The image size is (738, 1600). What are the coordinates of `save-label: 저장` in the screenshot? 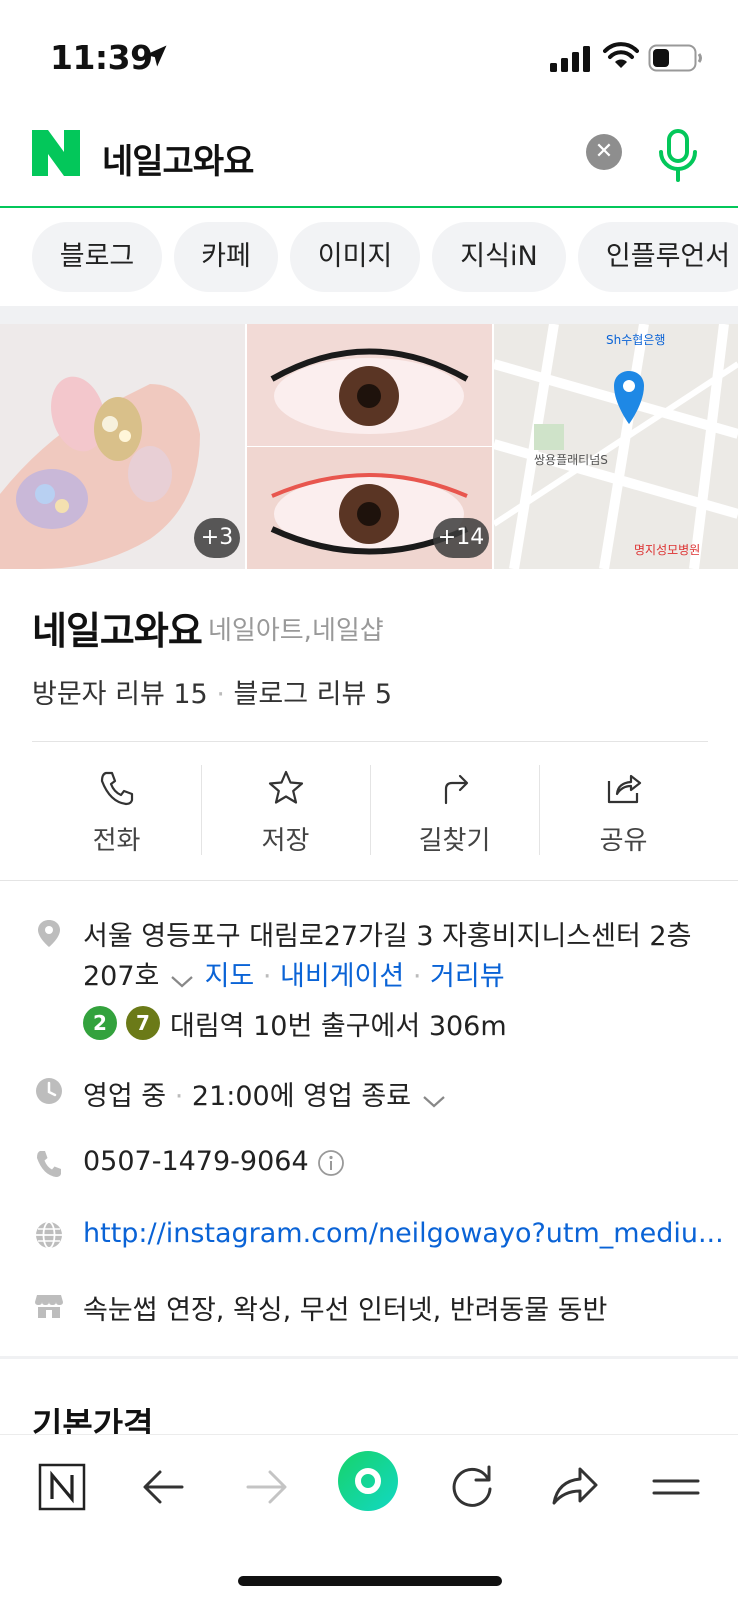 It's located at (285, 841).